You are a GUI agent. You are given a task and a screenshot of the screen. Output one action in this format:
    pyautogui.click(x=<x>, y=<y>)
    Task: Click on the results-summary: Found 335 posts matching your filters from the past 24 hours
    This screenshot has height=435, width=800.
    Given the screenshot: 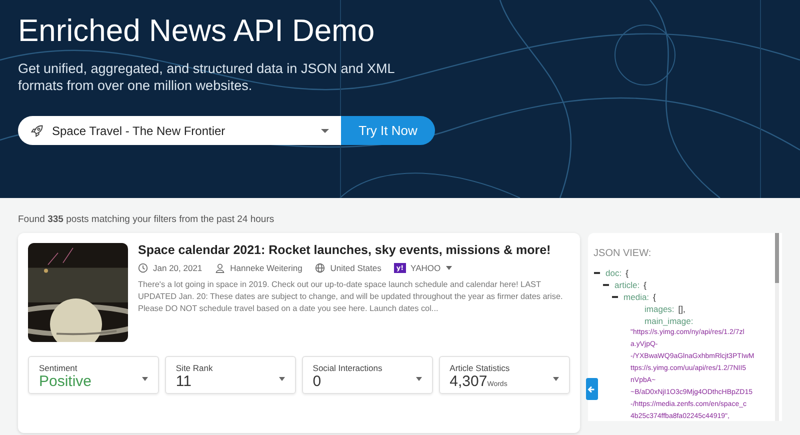 What is the action you would take?
    pyautogui.click(x=146, y=219)
    